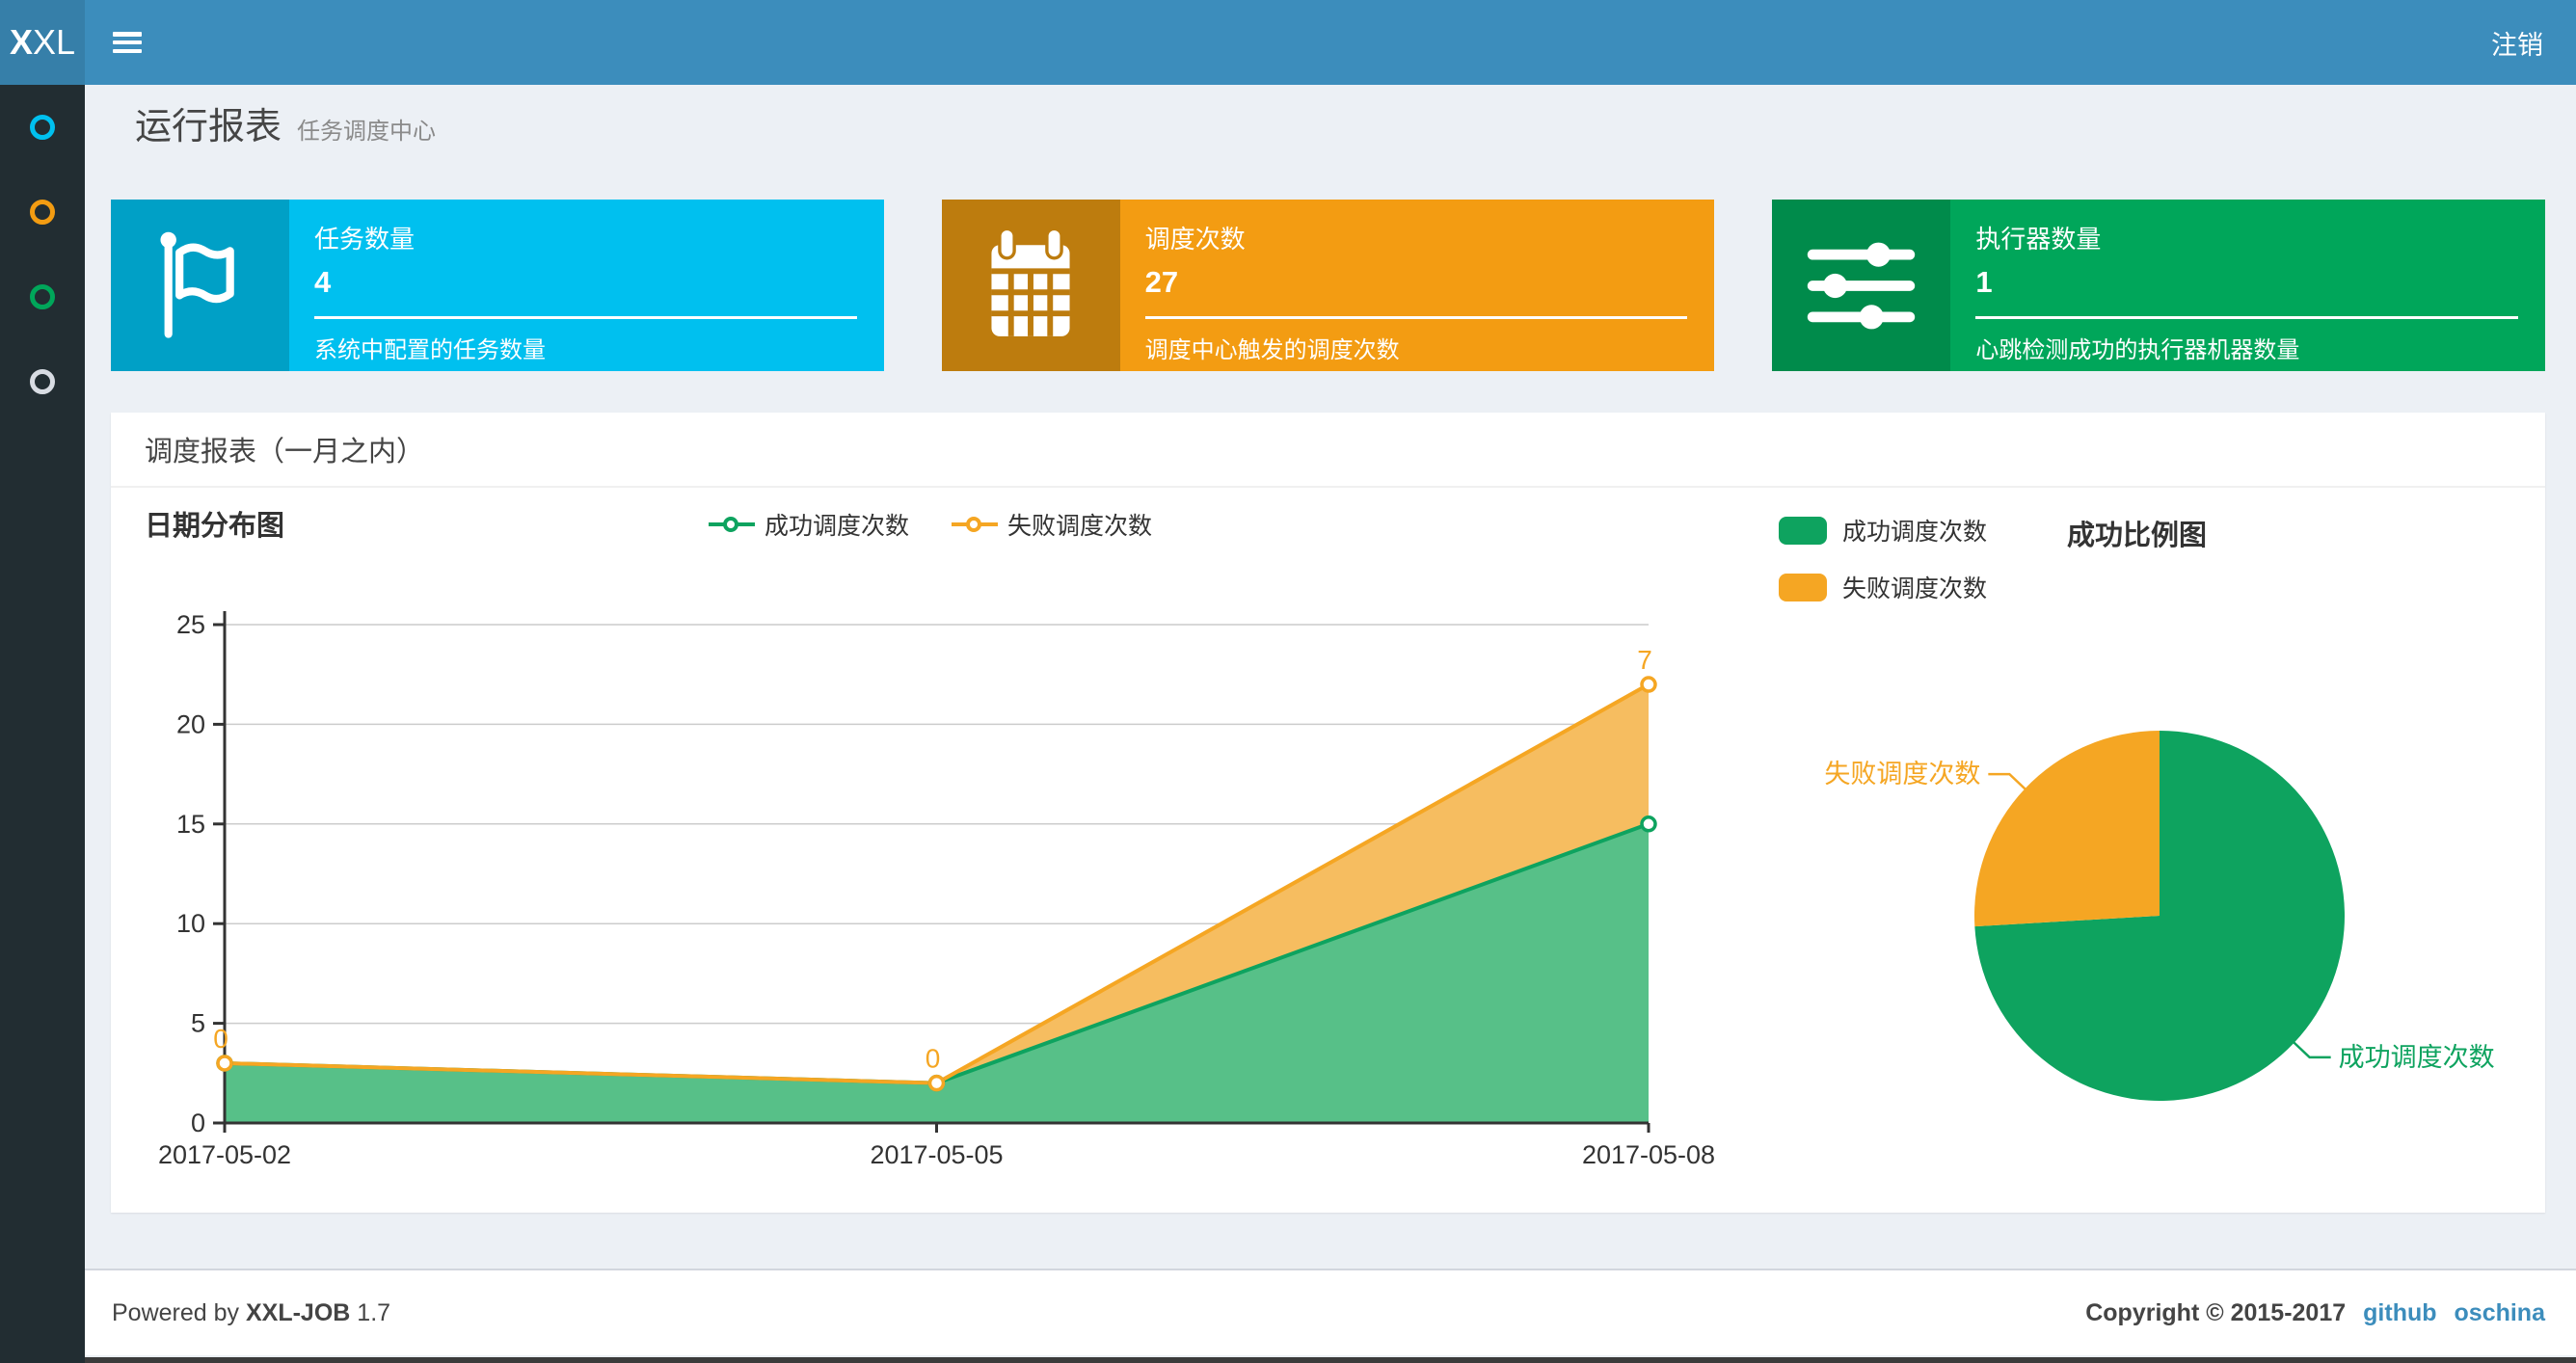 This screenshot has width=2576, height=1363. Describe the element at coordinates (430, 350) in the screenshot. I see `card-description: 系统中配置的任务数量` at that location.